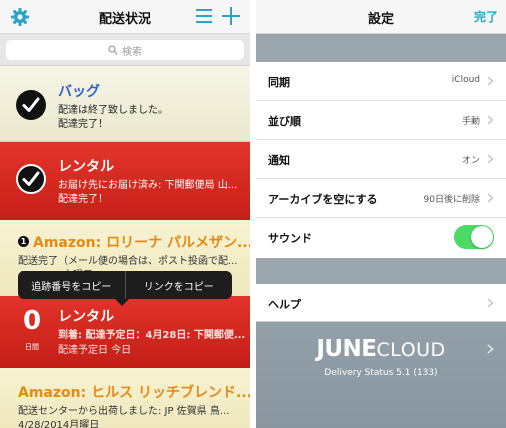 This screenshot has width=506, height=428. Describe the element at coordinates (122, 302) in the screenshot. I see `popup-arrow` at that location.